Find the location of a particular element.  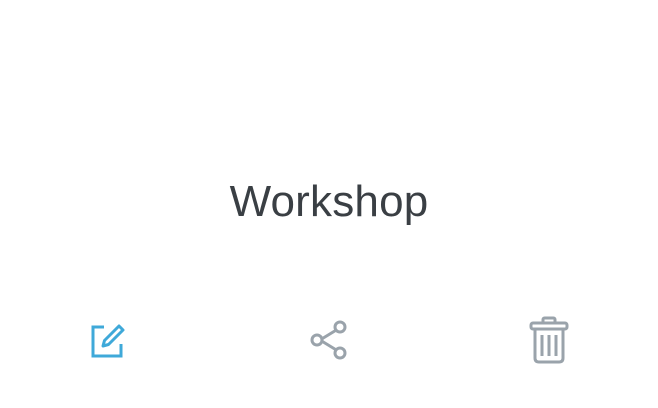

edit-icon is located at coordinates (106, 340).